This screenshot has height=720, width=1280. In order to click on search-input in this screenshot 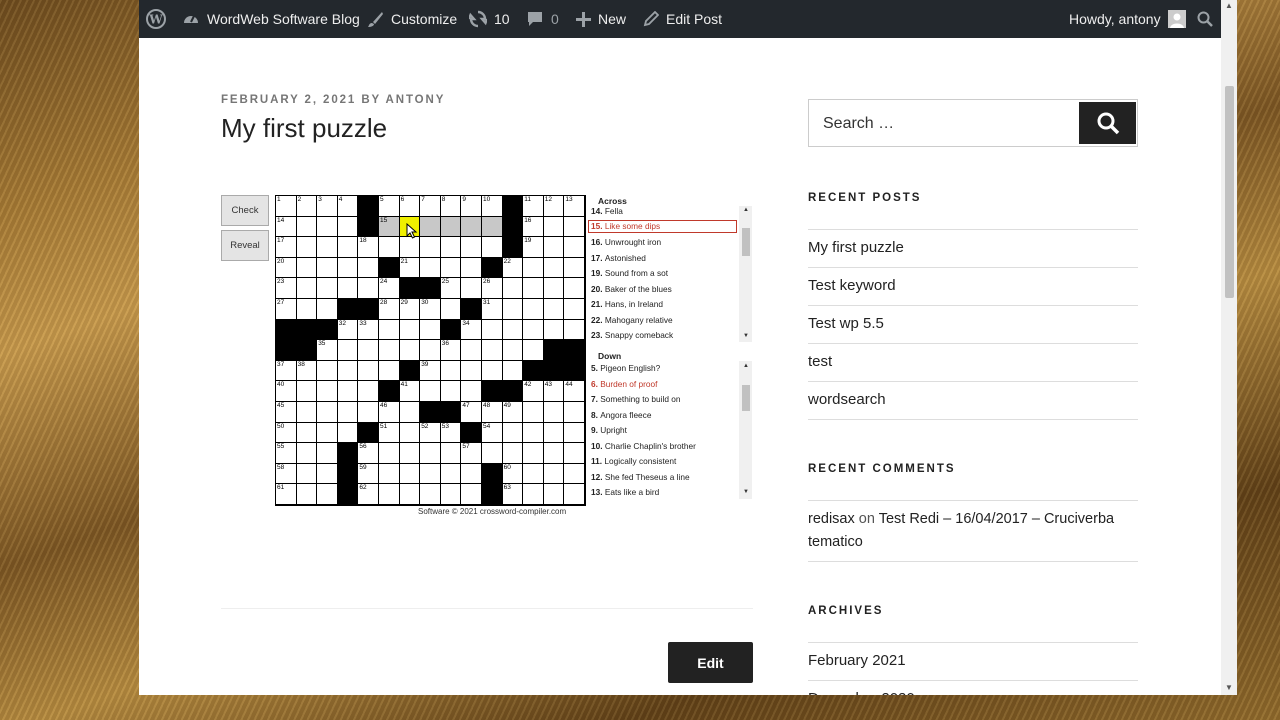, I will do `click(948, 124)`.